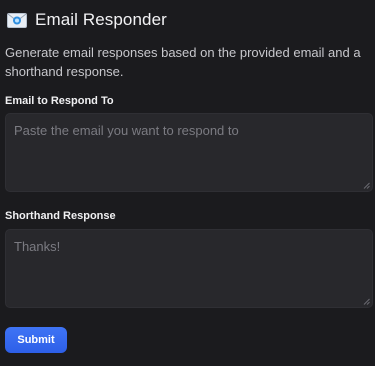 The width and height of the screenshot is (375, 366). I want to click on shorthand-field-label: Shorthand Response, so click(60, 216).